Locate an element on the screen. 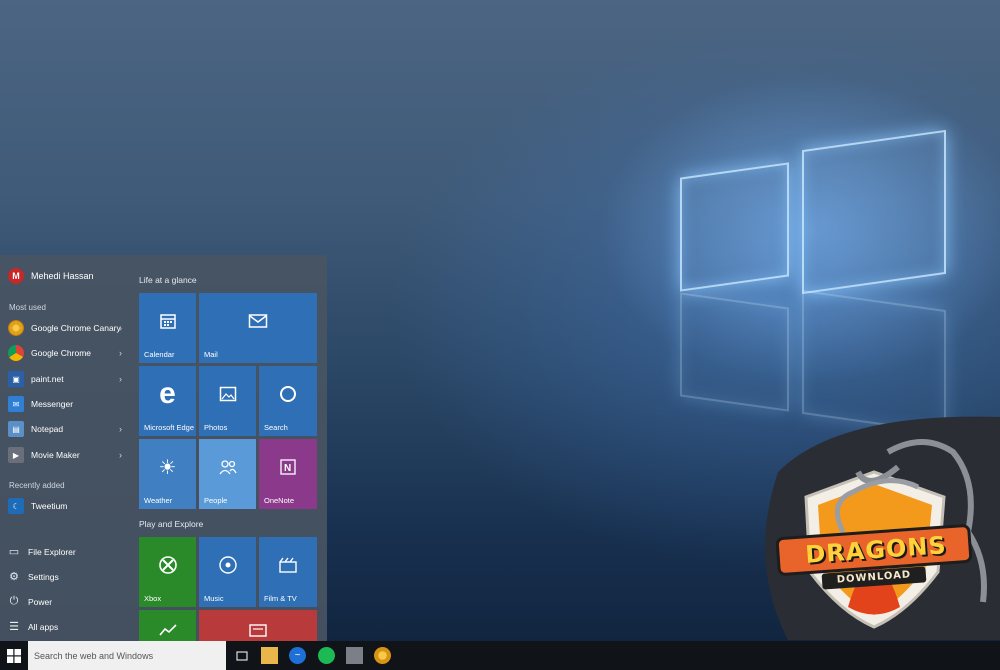  dragons-download-watermark: DRAGONS DOWNLOAD is located at coordinates (874, 526).